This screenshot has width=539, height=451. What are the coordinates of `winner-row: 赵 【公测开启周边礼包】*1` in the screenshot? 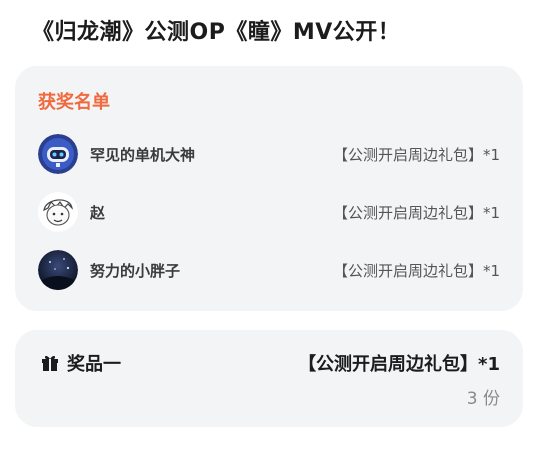 It's located at (269, 212).